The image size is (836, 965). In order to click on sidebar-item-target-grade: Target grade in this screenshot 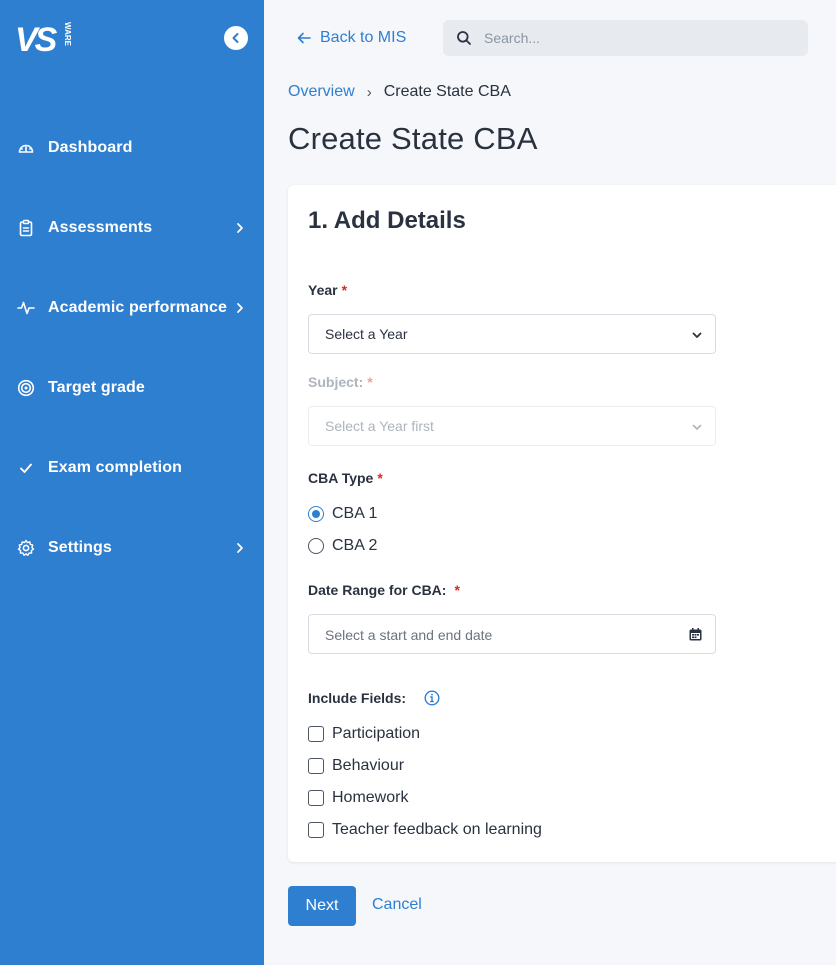, I will do `click(132, 388)`.